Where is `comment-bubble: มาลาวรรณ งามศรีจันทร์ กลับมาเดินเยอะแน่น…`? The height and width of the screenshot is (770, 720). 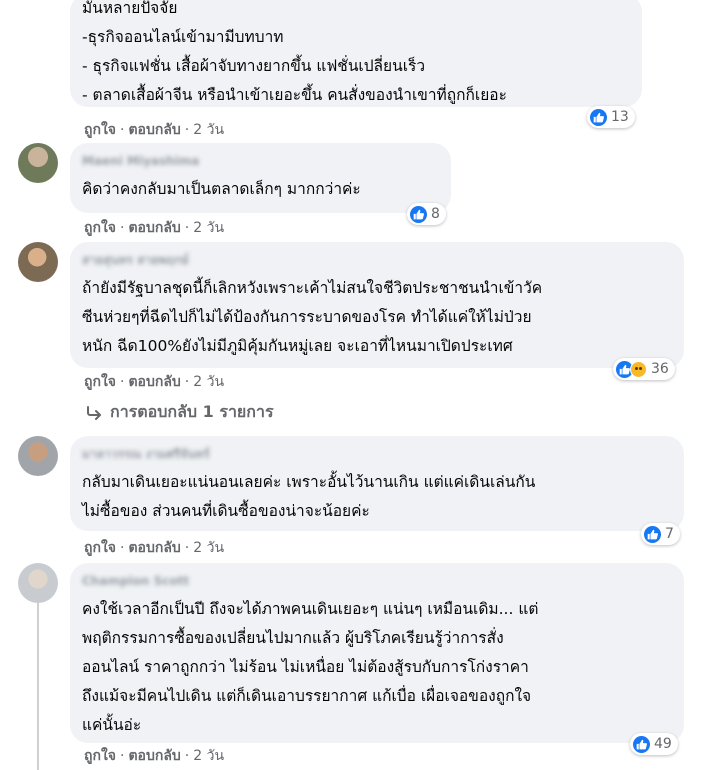 comment-bubble: มาลาวรรณ งามศรีจันทร์ กลับมาเดินเยอะแน่น… is located at coordinates (377, 483).